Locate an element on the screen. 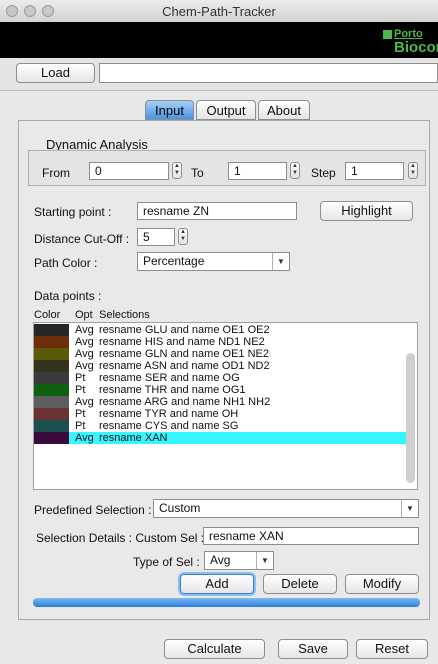  selection-details-input: resname XAN is located at coordinates (311, 536).